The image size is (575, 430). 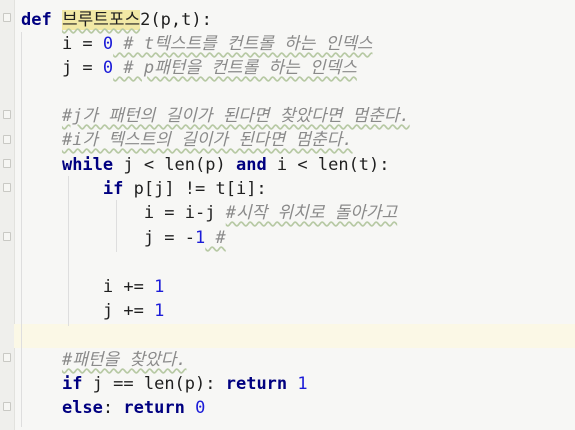 I want to click on comment: #i가 텍스트의 길이가 된다면 멈춘다., so click(x=207, y=140).